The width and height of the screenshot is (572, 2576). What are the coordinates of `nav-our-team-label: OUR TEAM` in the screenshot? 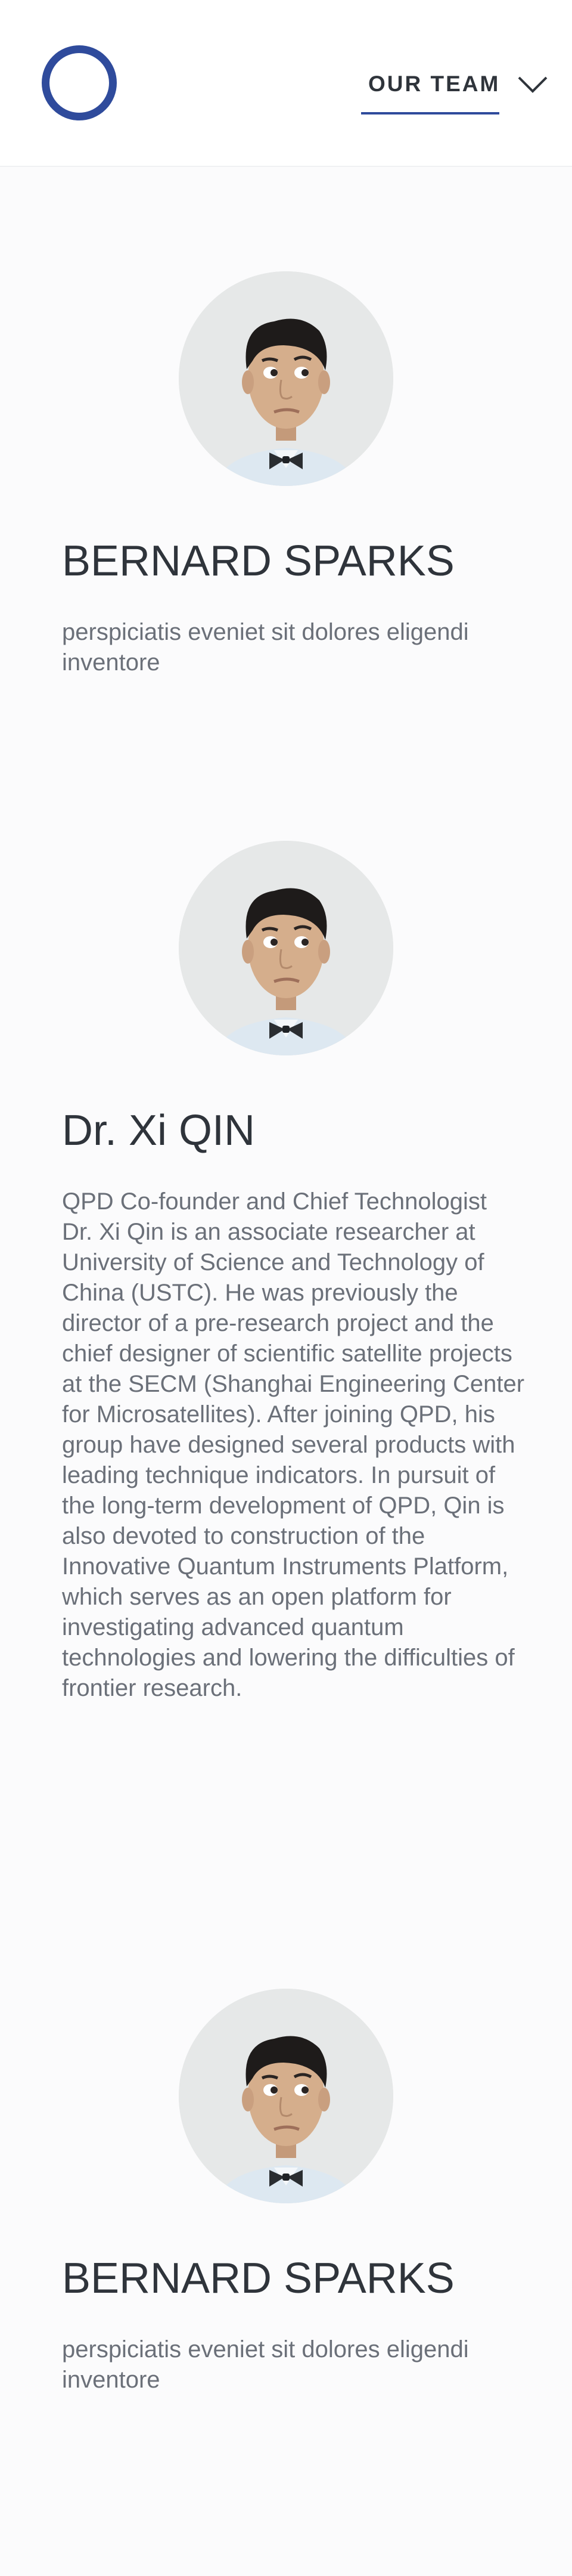 It's located at (434, 84).